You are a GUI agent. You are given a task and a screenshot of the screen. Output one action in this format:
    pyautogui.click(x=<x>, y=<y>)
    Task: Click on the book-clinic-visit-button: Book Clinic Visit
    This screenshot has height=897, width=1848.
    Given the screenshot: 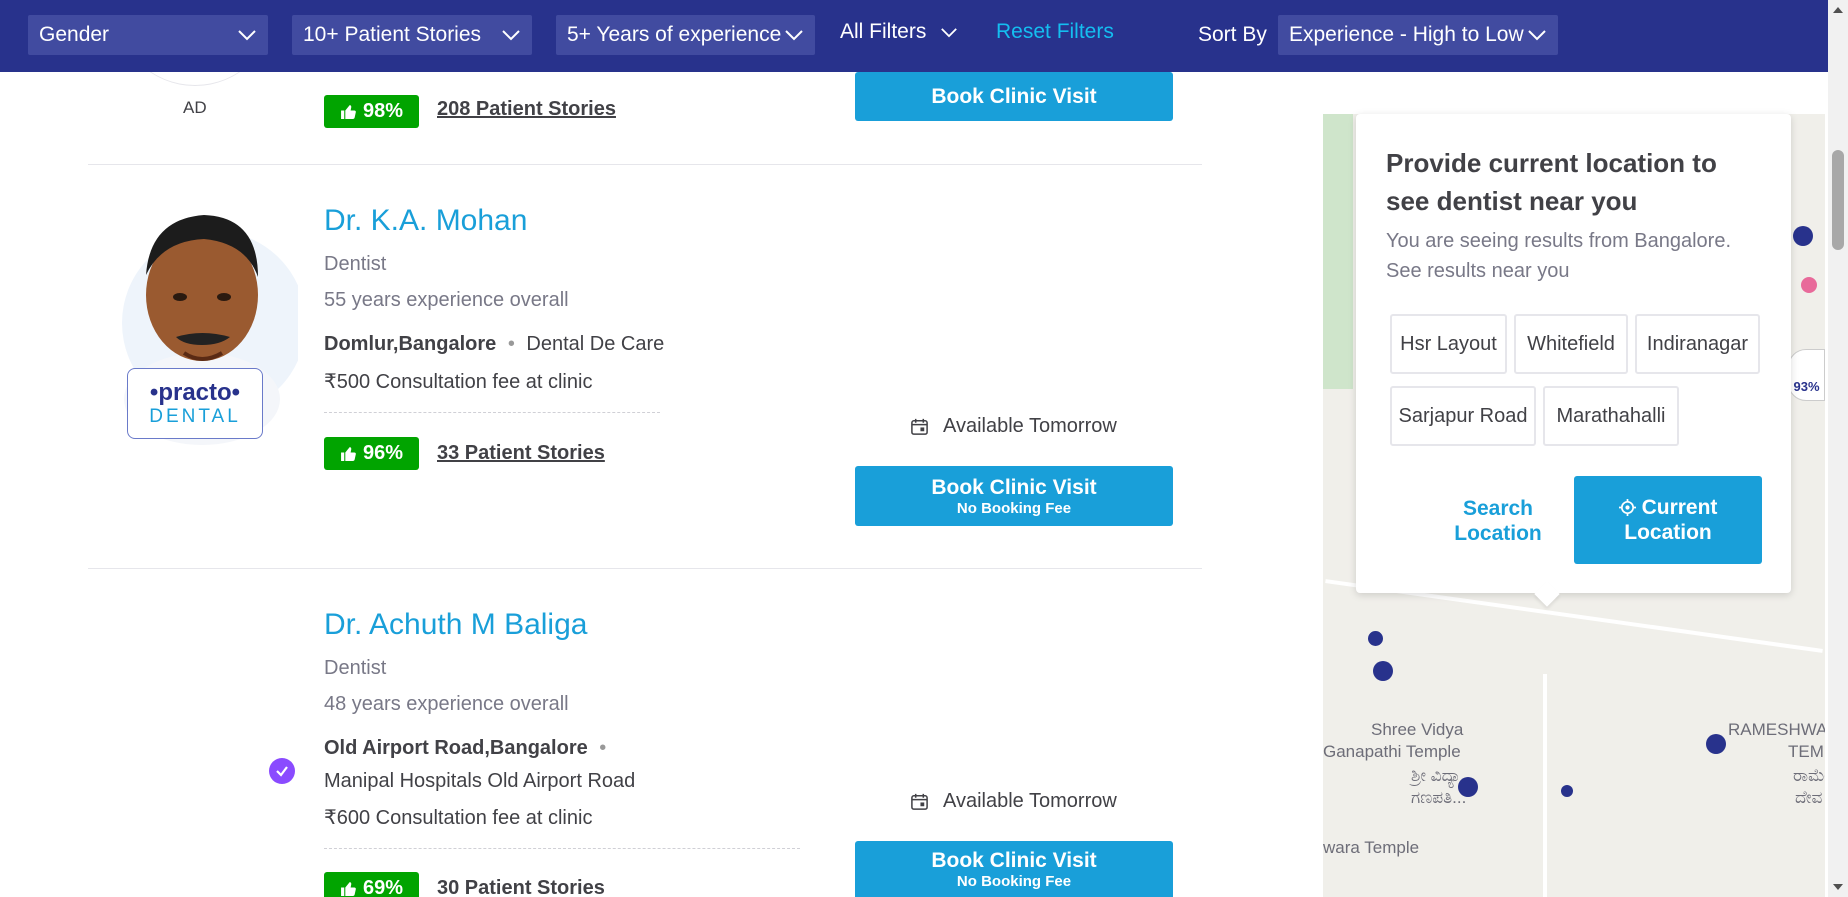 What is the action you would take?
    pyautogui.click(x=1014, y=96)
    